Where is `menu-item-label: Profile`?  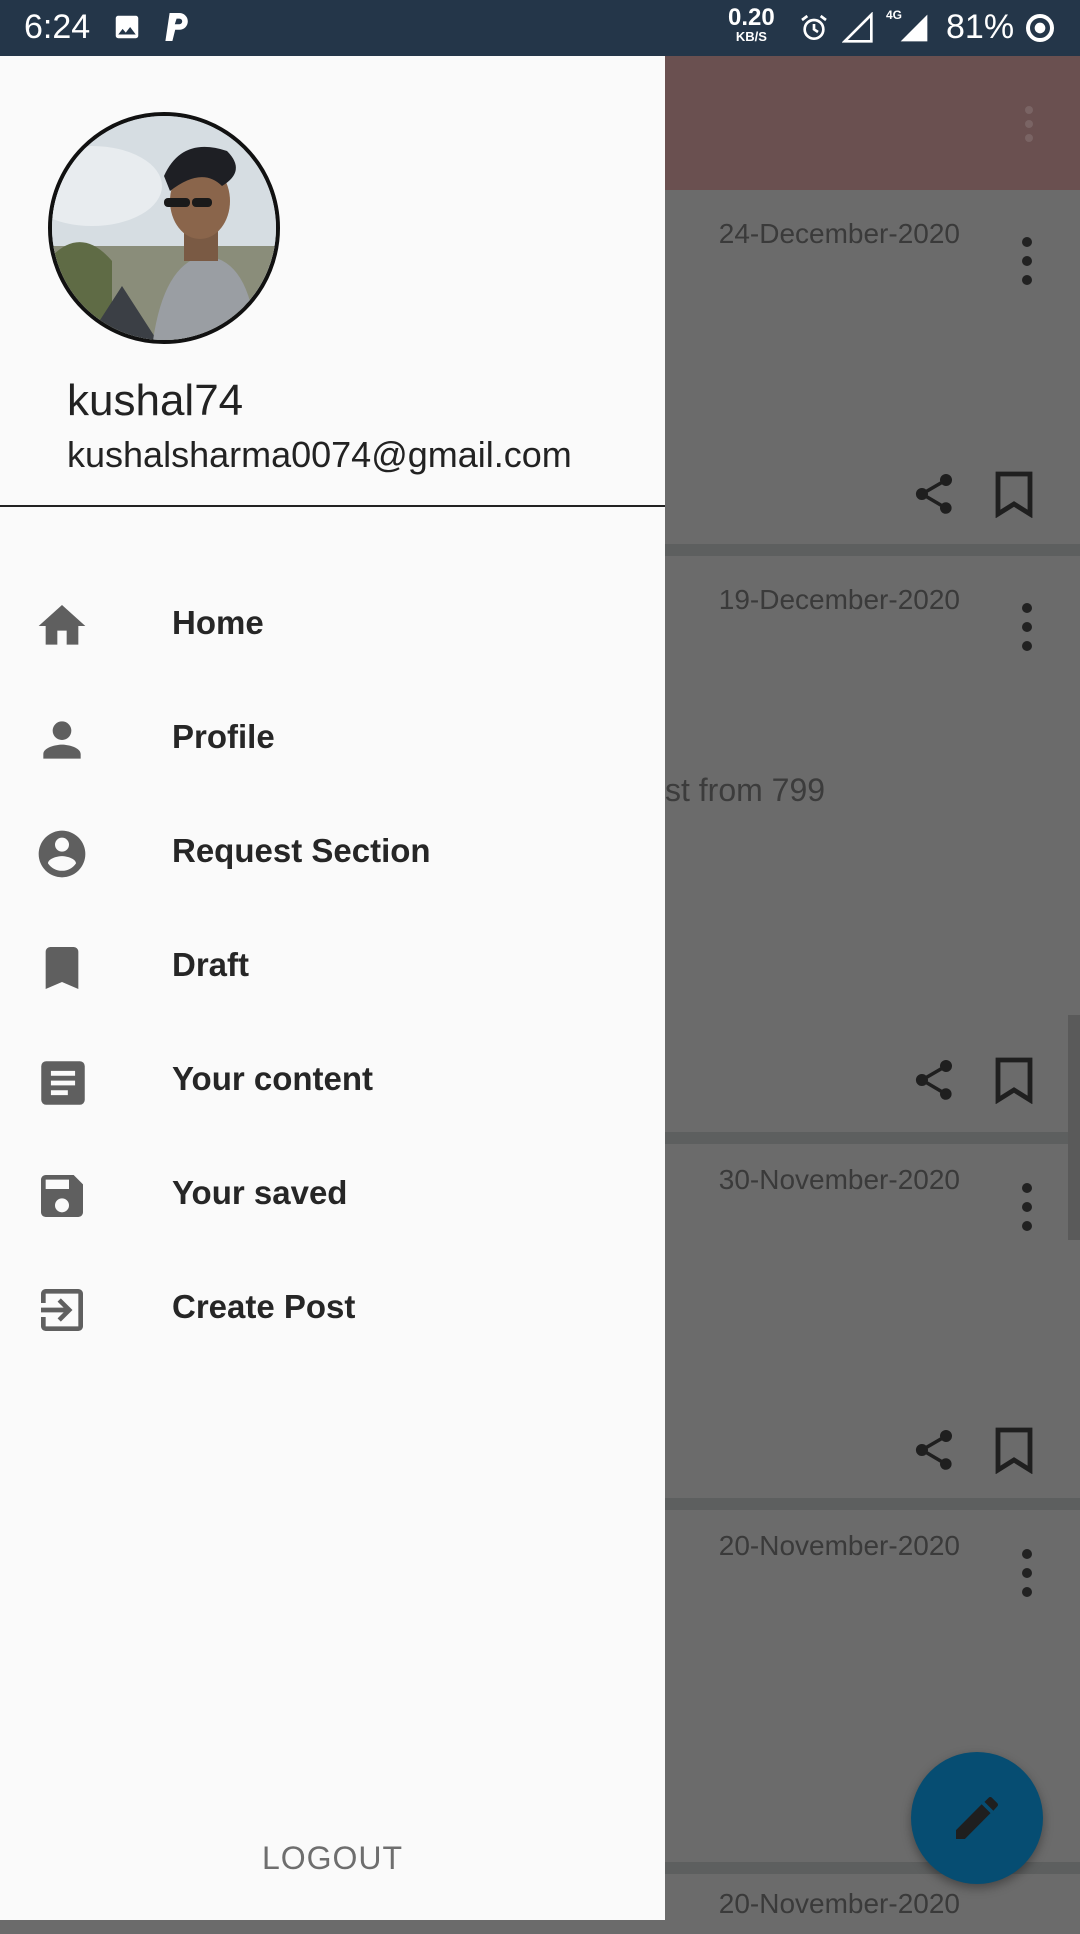
menu-item-label: Profile is located at coordinates (223, 736).